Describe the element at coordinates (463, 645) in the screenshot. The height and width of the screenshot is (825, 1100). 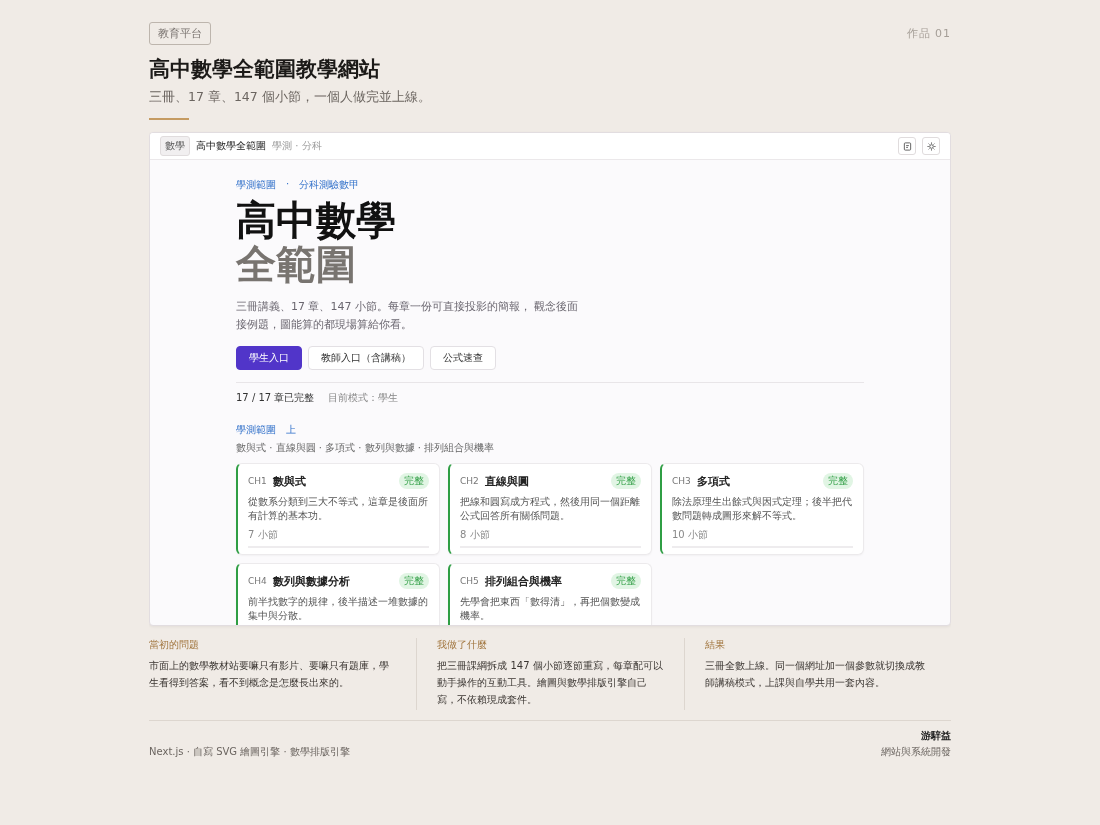
I see `column-heading: 我做了什麼` at that location.